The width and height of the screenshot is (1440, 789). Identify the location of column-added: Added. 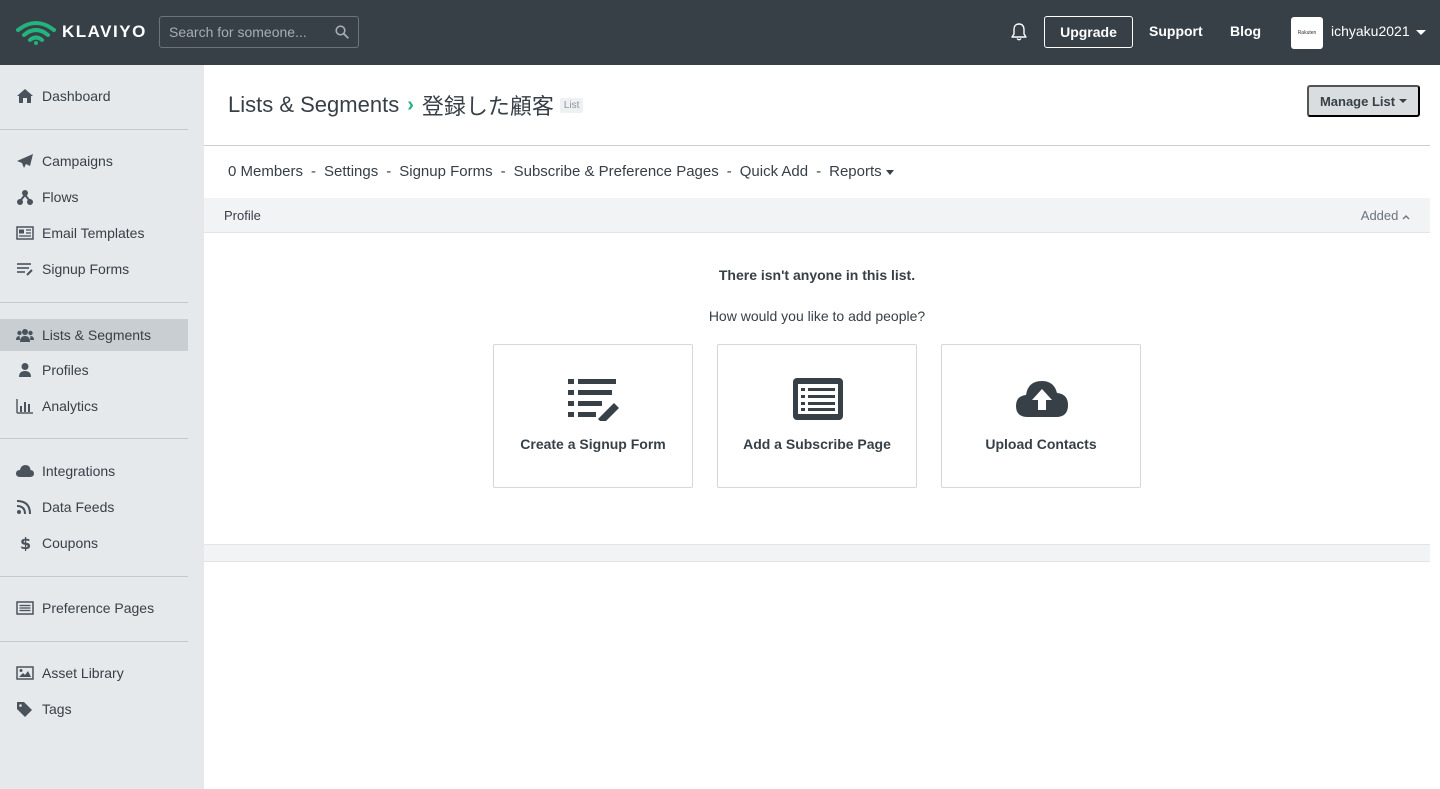
(1385, 215).